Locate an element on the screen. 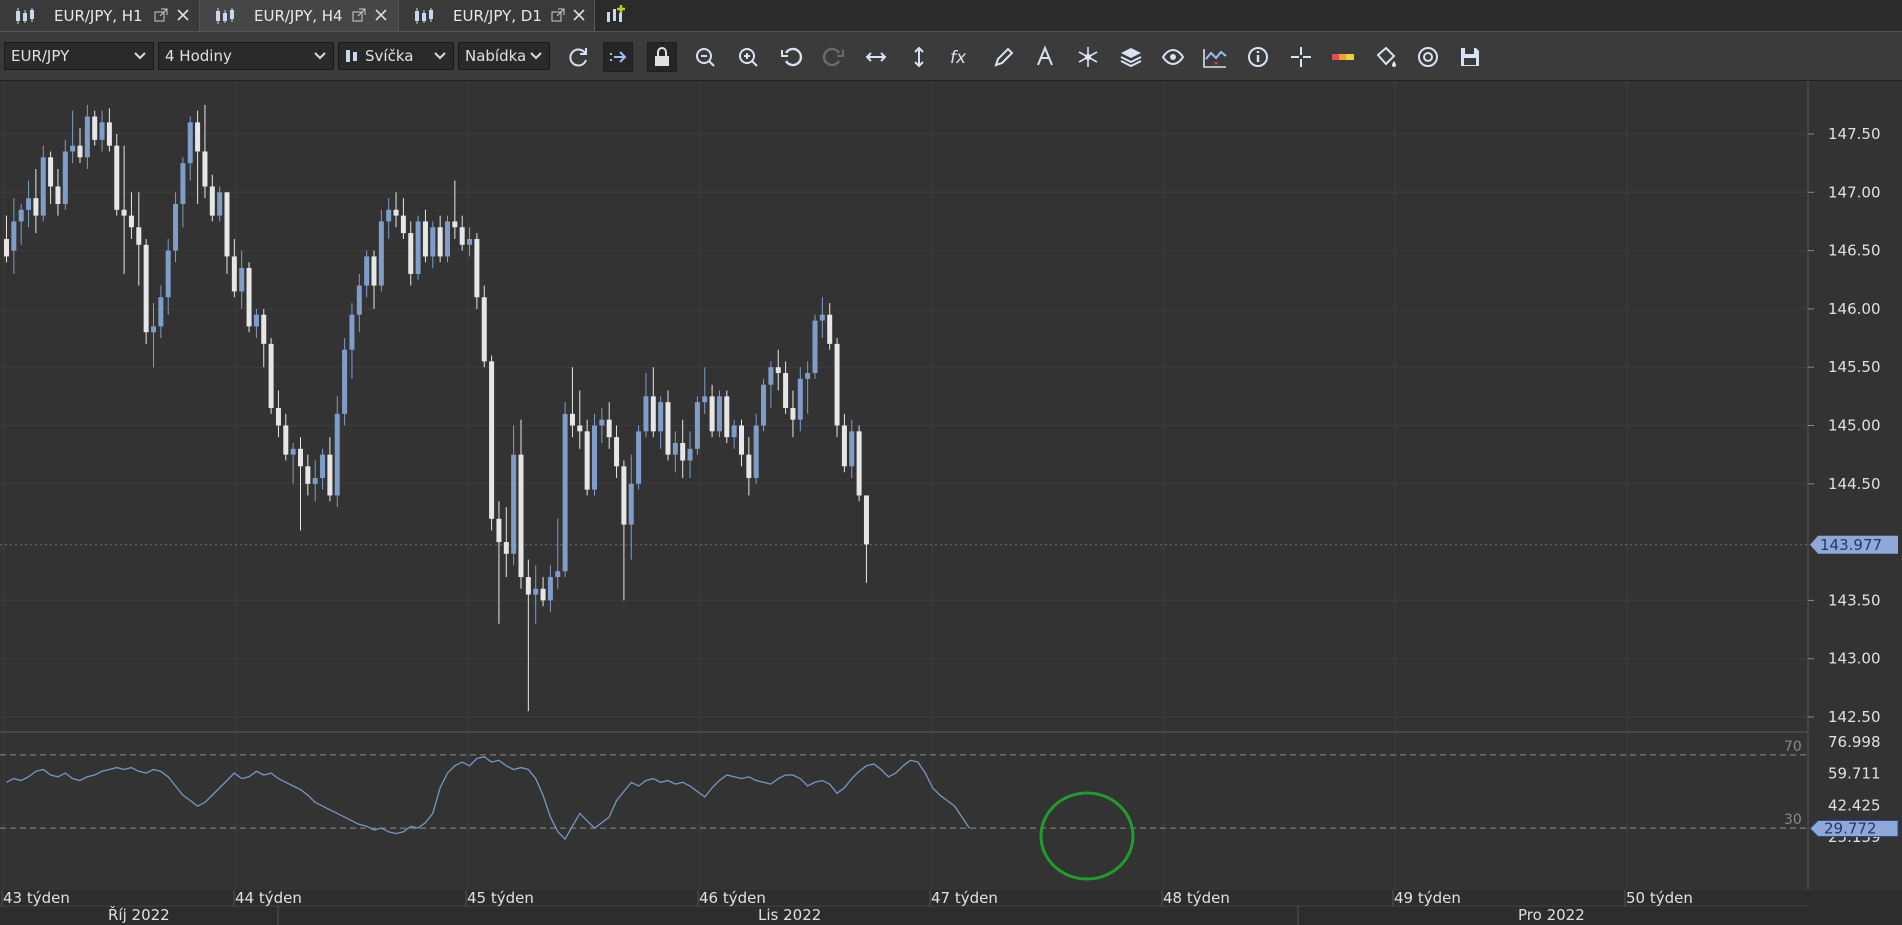  price-tick-label: 143.50 is located at coordinates (1854, 600).